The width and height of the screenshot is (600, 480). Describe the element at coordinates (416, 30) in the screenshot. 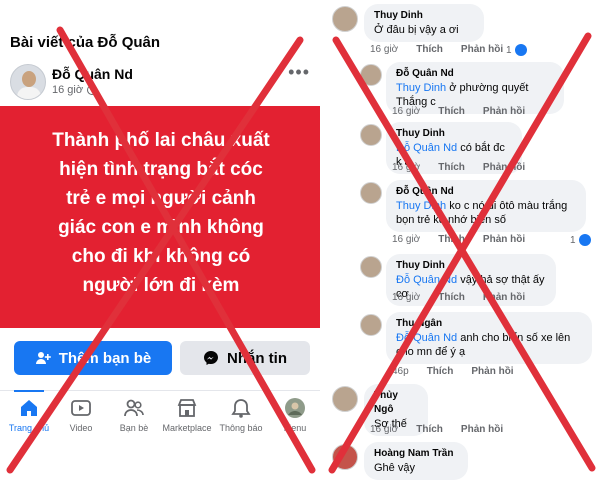

I see `comment-text: Ở đâu bị vậy a ơi` at that location.